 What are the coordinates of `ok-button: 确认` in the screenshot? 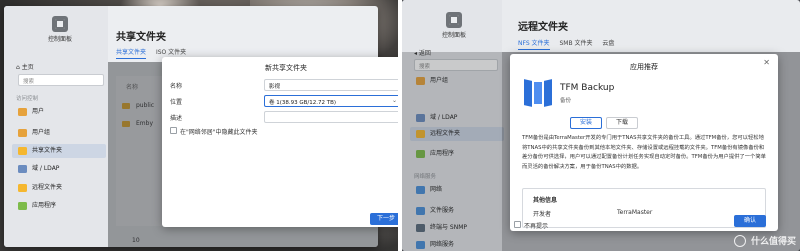 It's located at (750, 221).